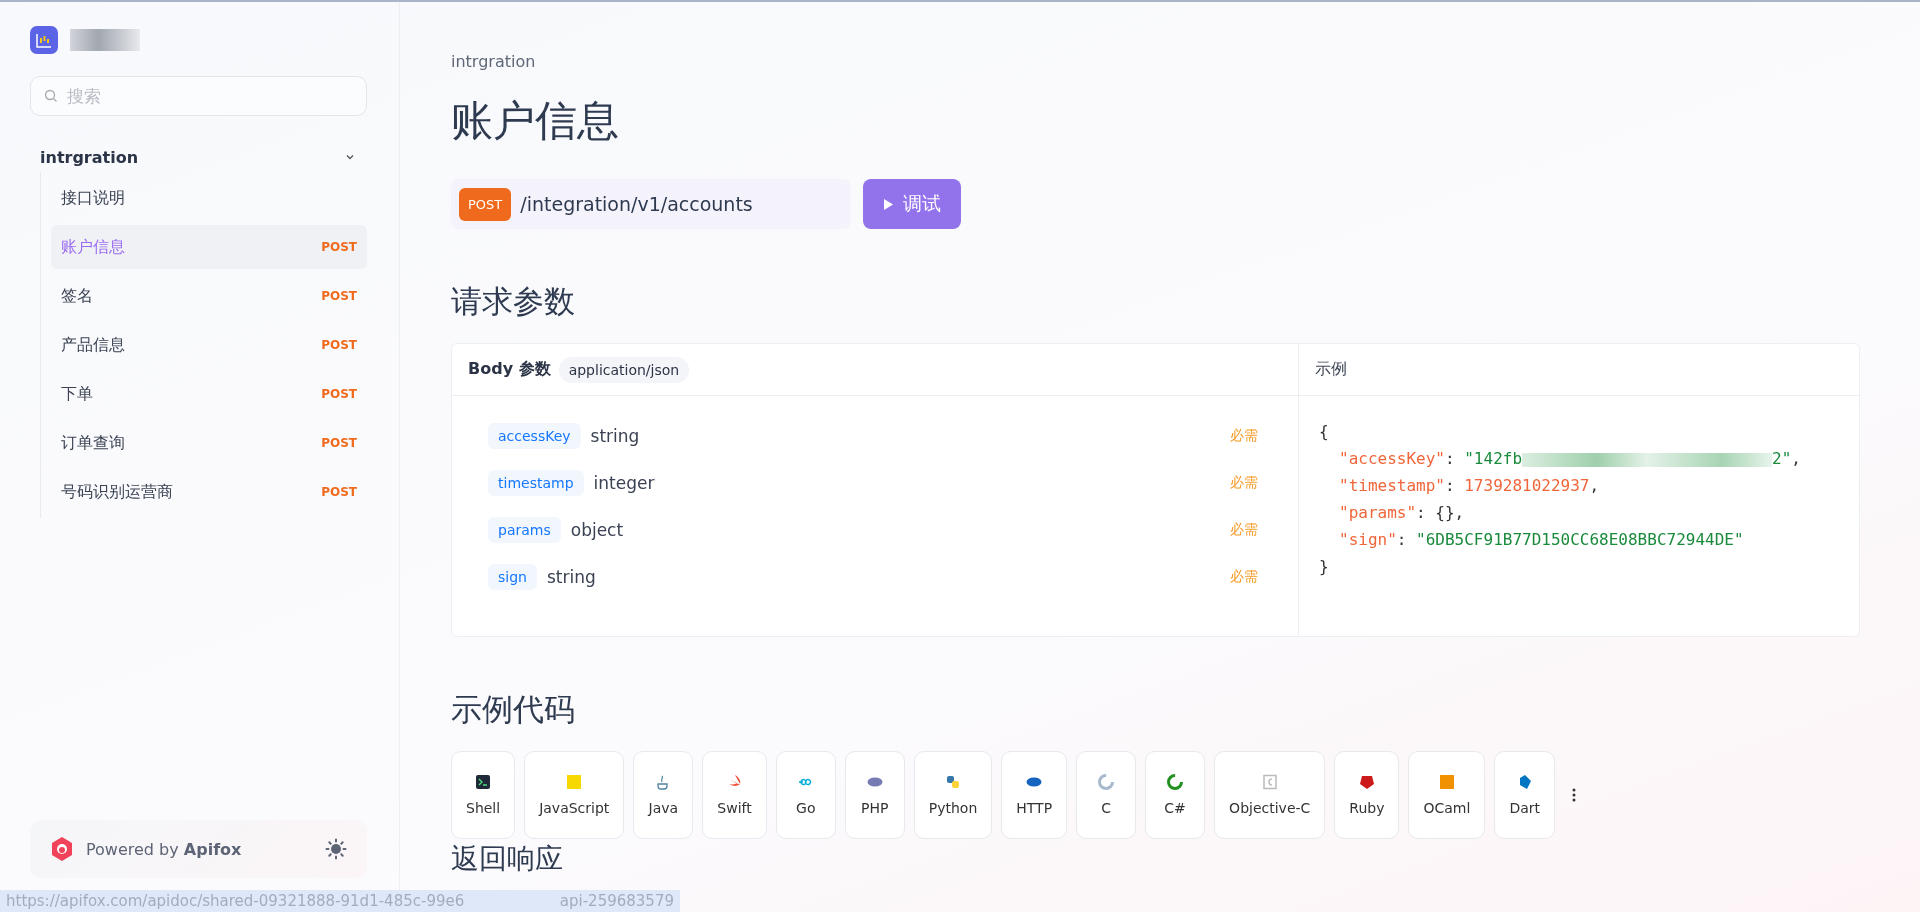  I want to click on language-label: Objective-C, so click(1270, 808).